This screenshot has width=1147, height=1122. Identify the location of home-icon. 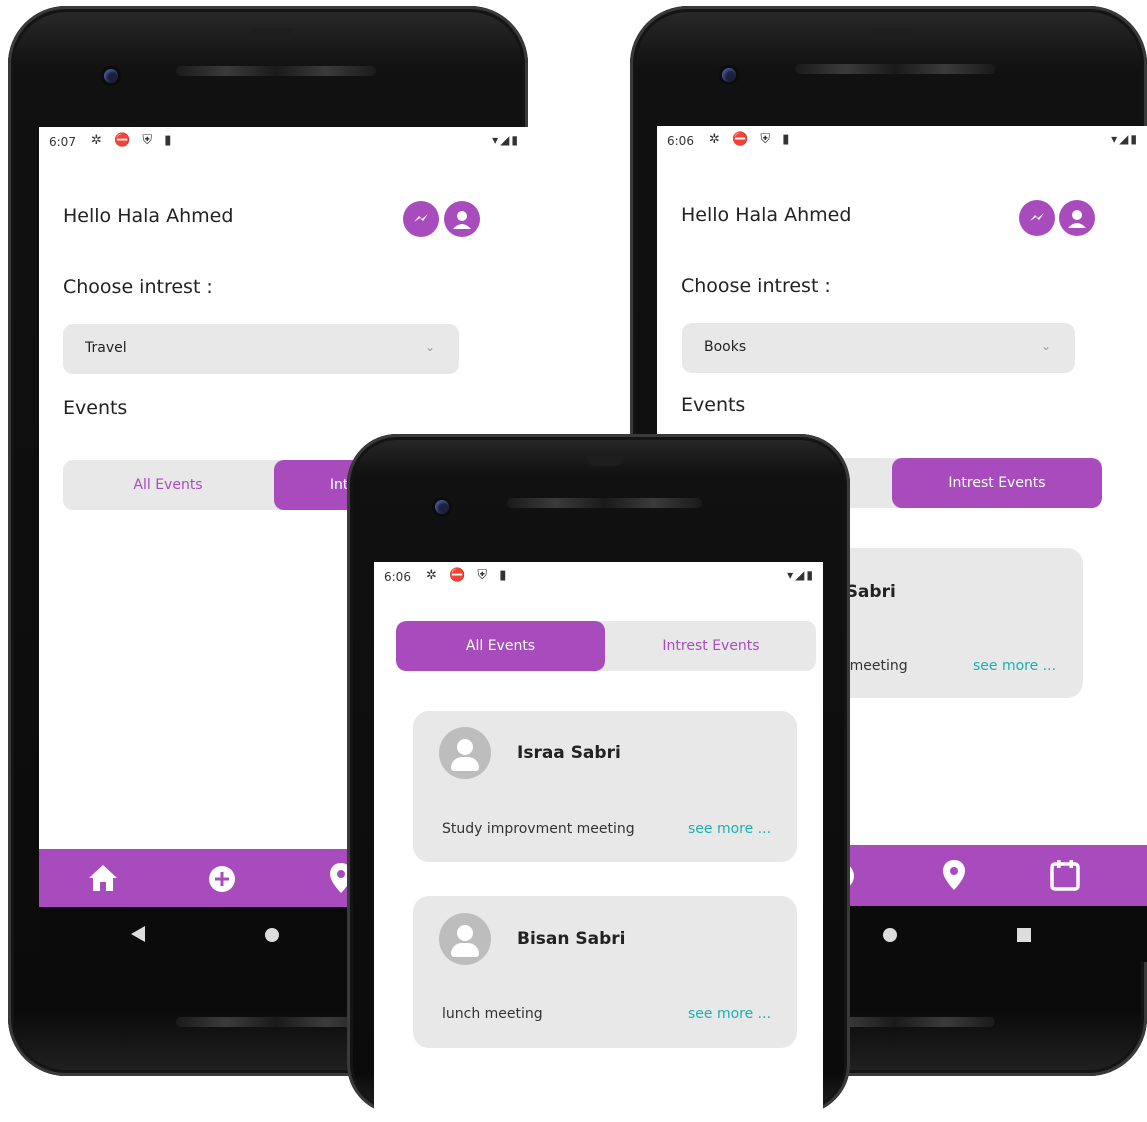
(103, 881).